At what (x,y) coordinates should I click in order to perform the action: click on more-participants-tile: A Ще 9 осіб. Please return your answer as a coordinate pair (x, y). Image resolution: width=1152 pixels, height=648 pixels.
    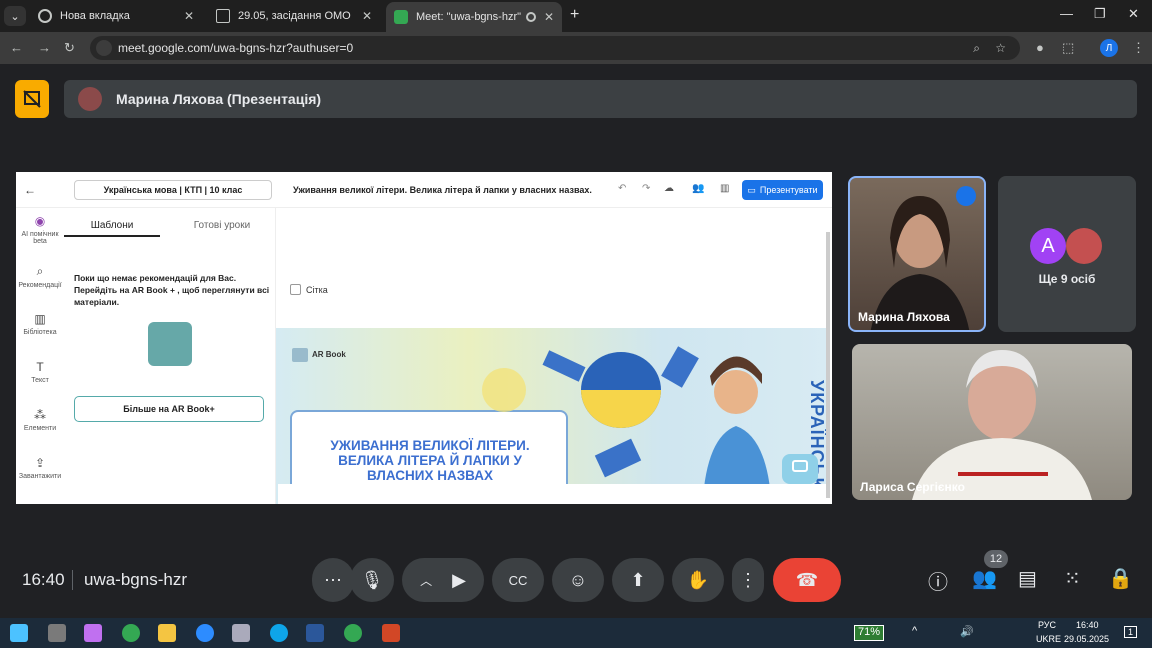
    Looking at the image, I should click on (1067, 254).